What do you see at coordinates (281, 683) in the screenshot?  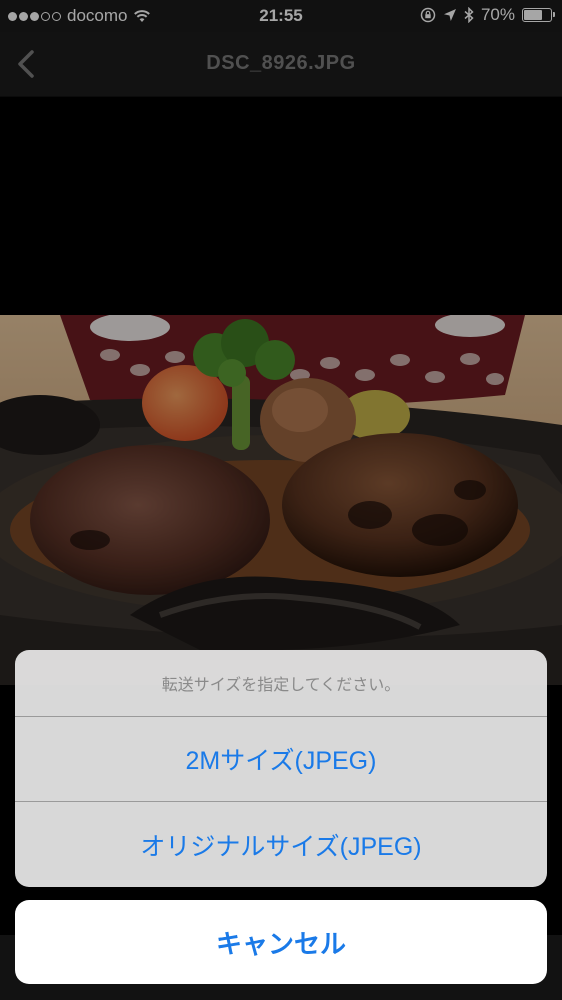 I see `action-sheet-message: 転送サイズを指定してください。` at bounding box center [281, 683].